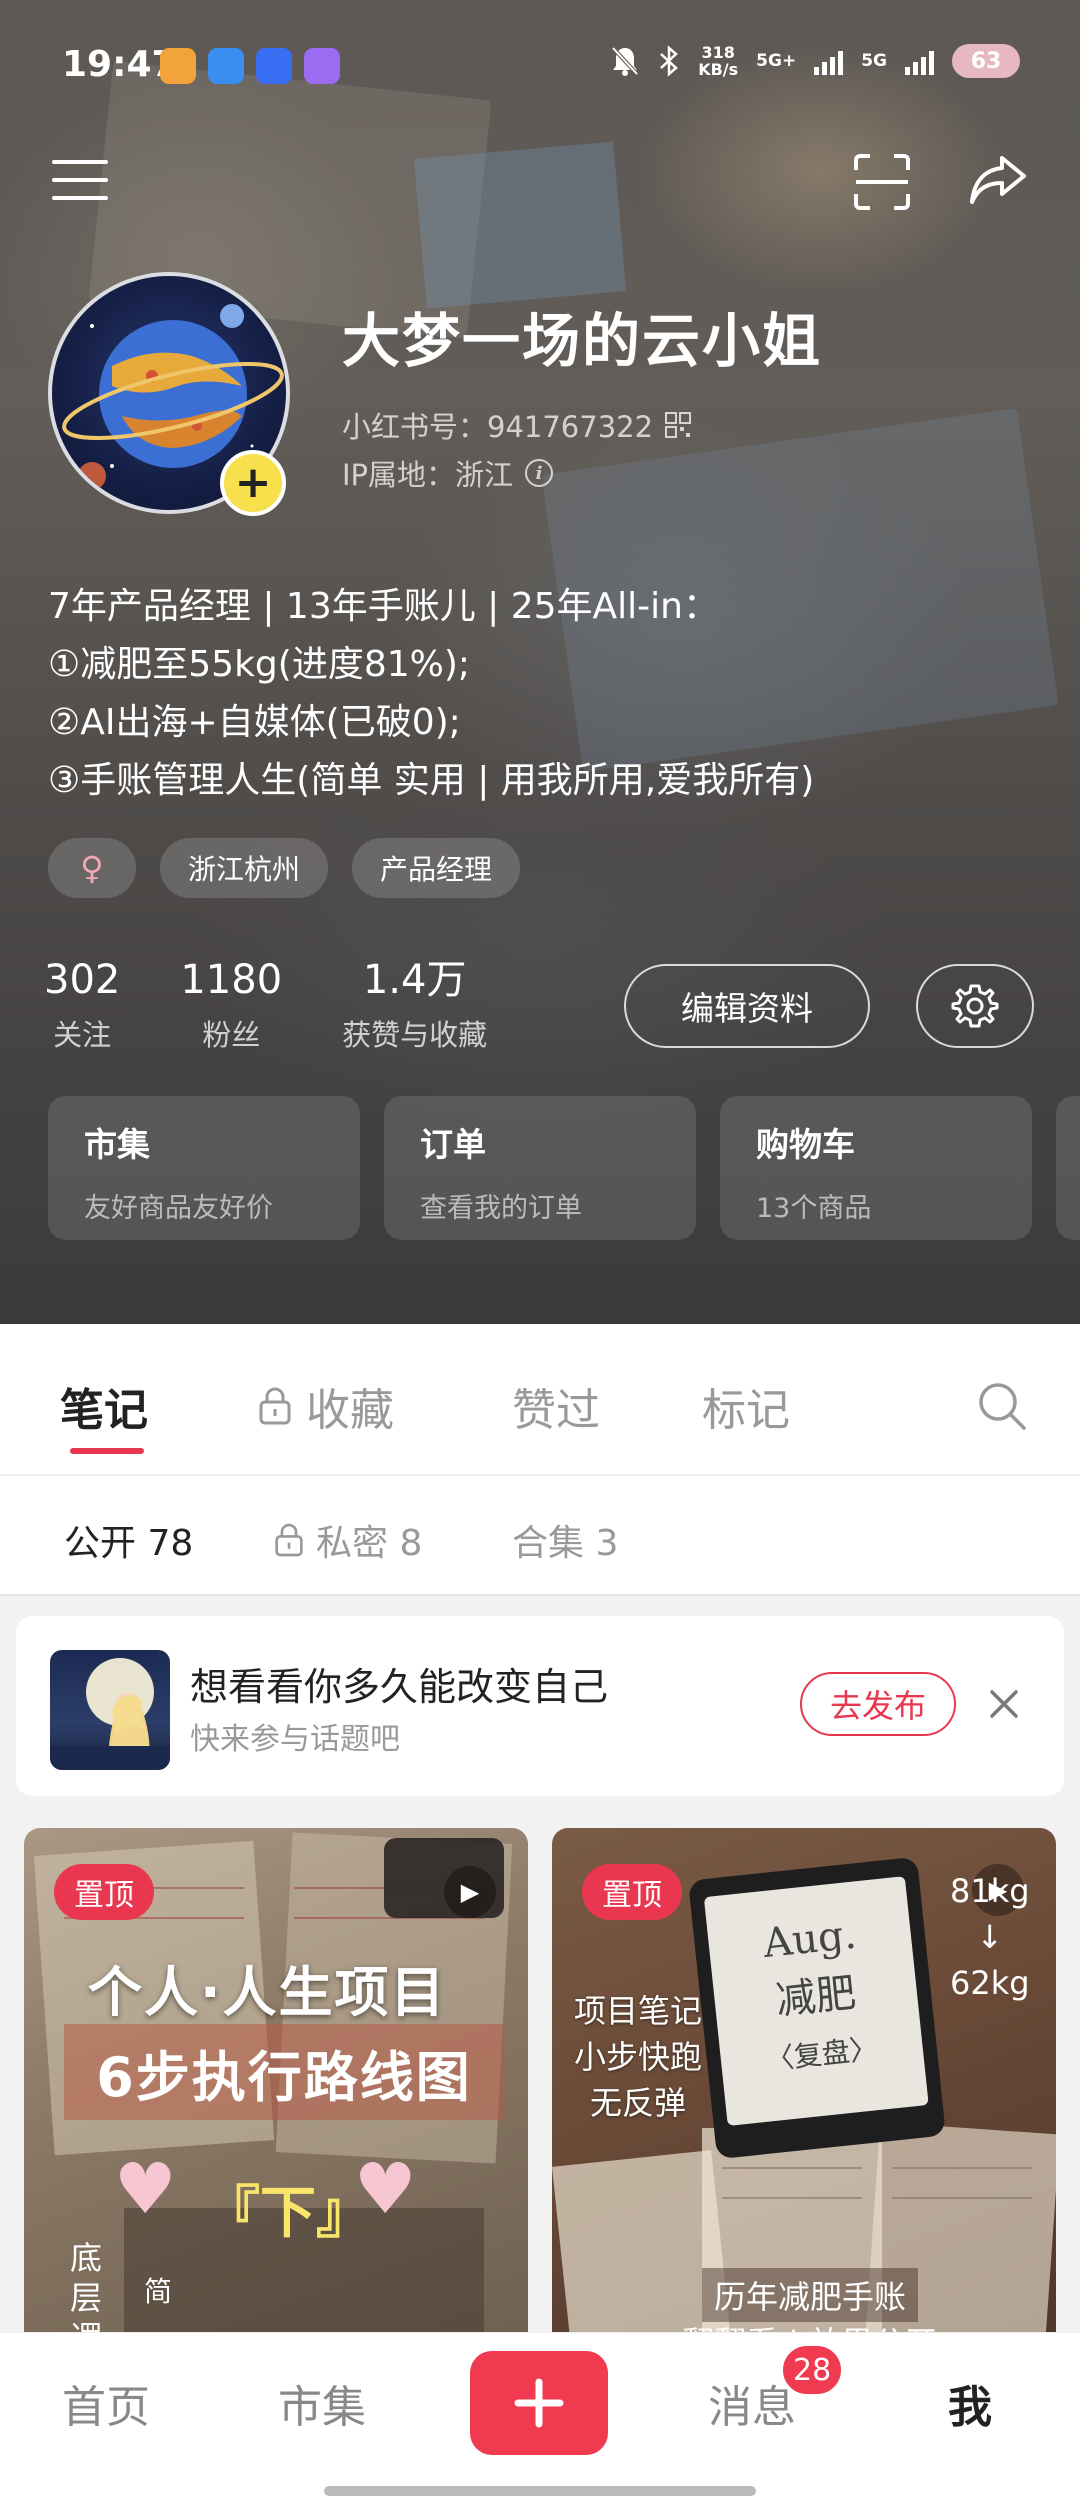  What do you see at coordinates (718, 61) in the screenshot?
I see `network-speed: 318 KB/s` at bounding box center [718, 61].